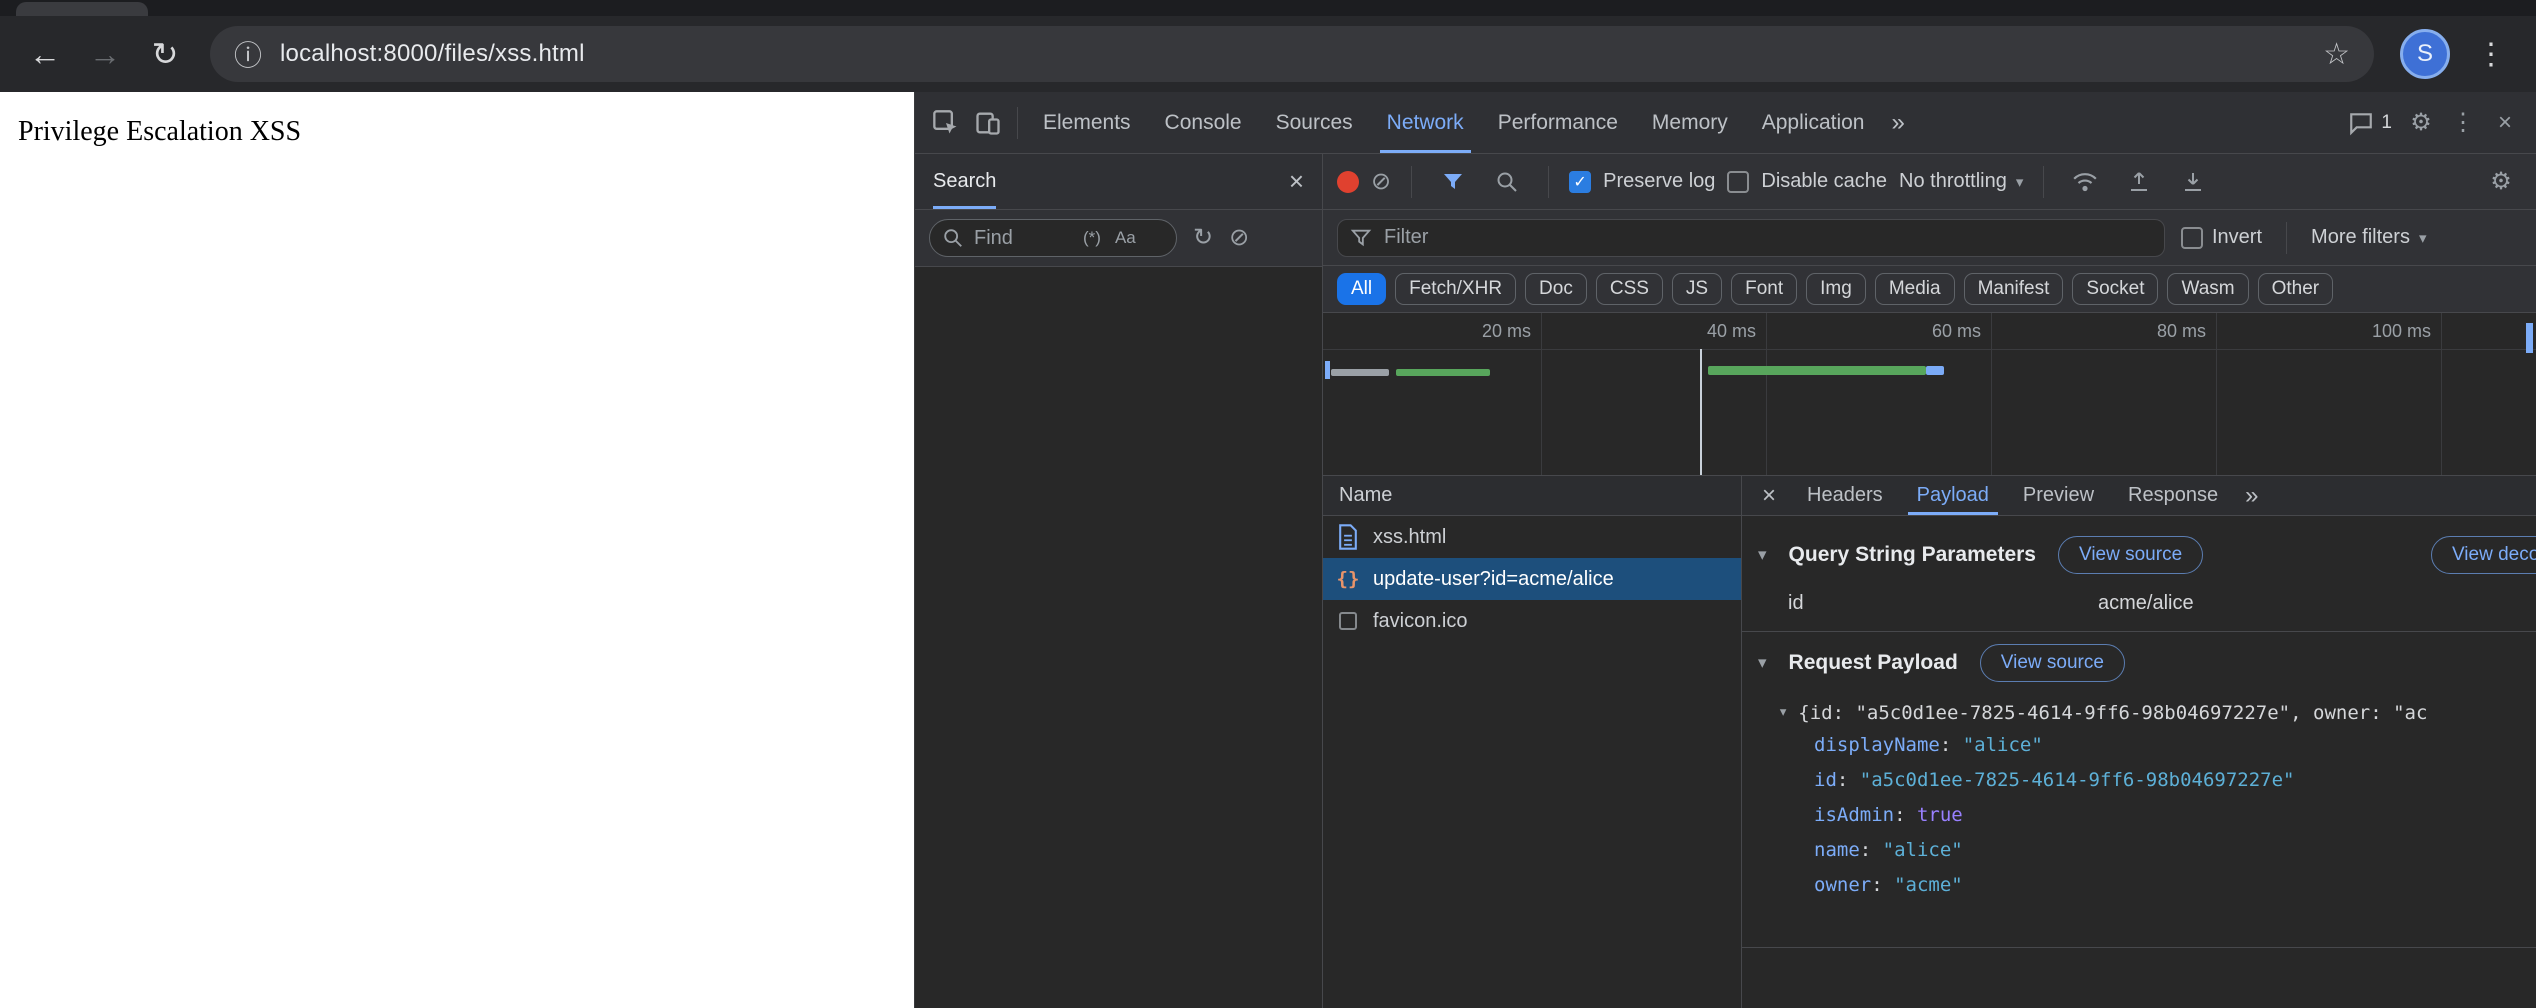 The height and width of the screenshot is (1008, 2536). I want to click on issues-indicator: 1, so click(2370, 123).